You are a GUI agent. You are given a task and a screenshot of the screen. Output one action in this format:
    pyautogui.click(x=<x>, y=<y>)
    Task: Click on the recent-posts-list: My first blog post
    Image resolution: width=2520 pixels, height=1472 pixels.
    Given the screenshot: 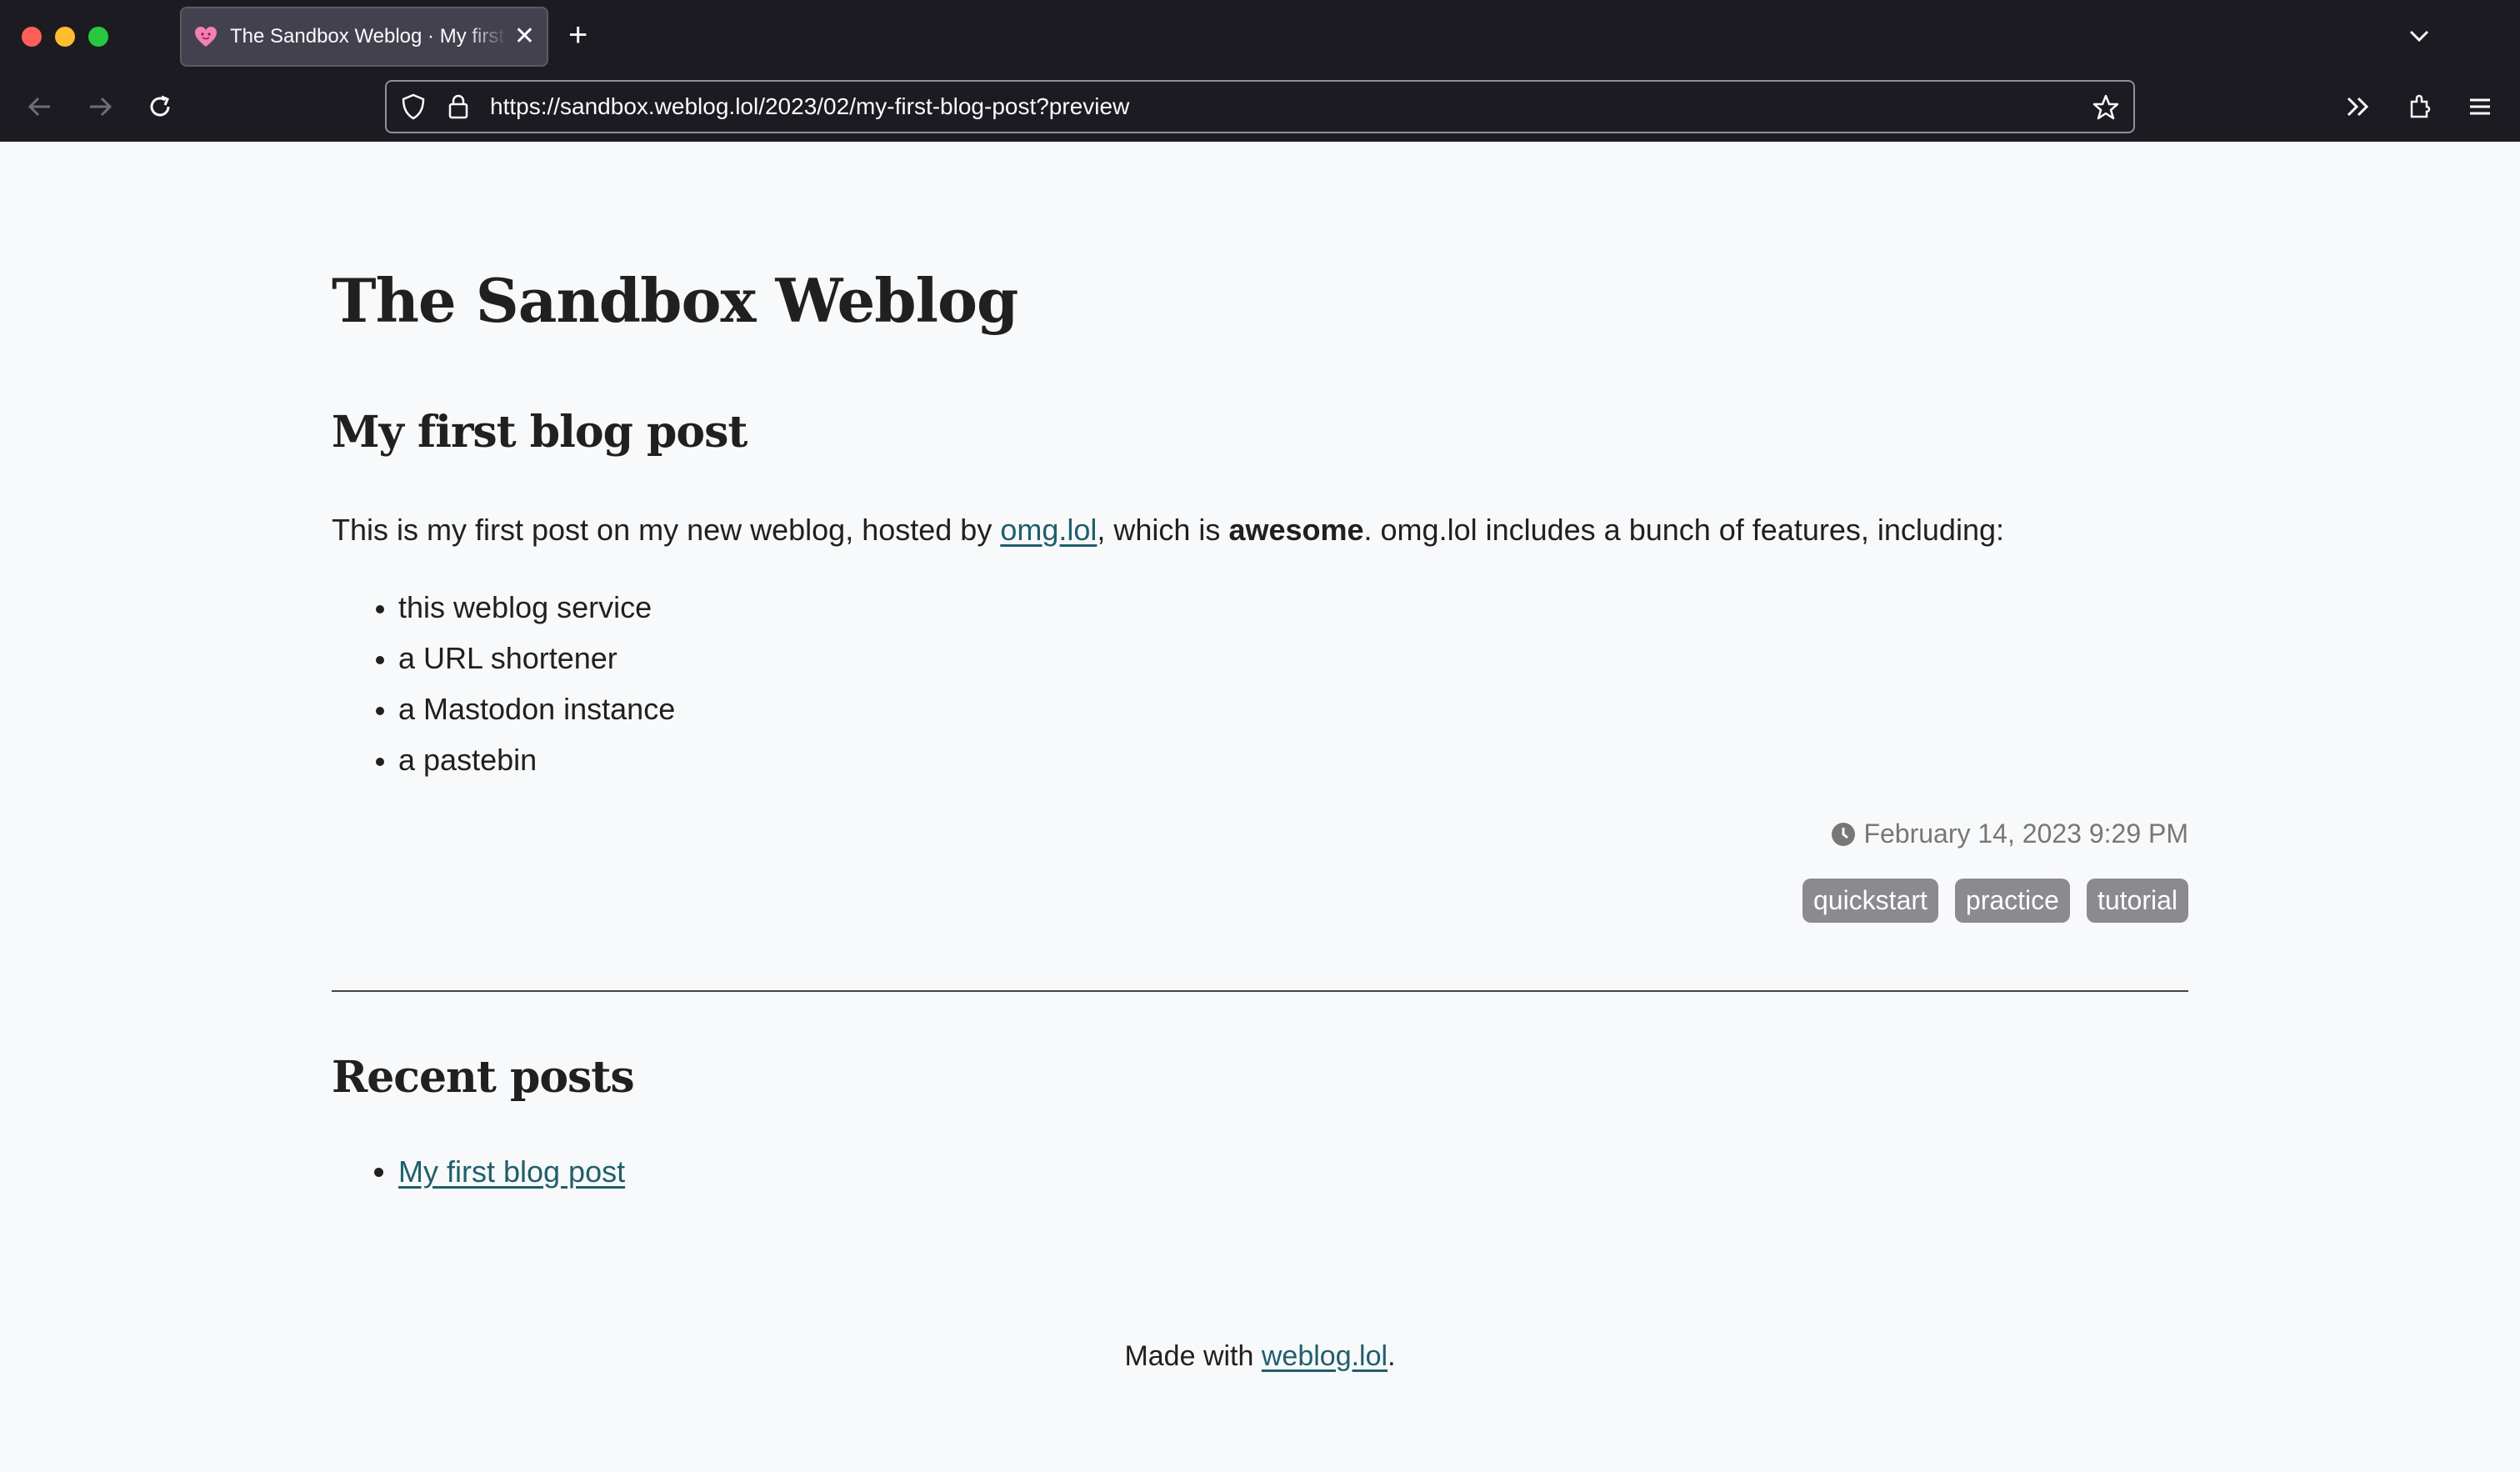 What is the action you would take?
    pyautogui.click(x=478, y=1172)
    